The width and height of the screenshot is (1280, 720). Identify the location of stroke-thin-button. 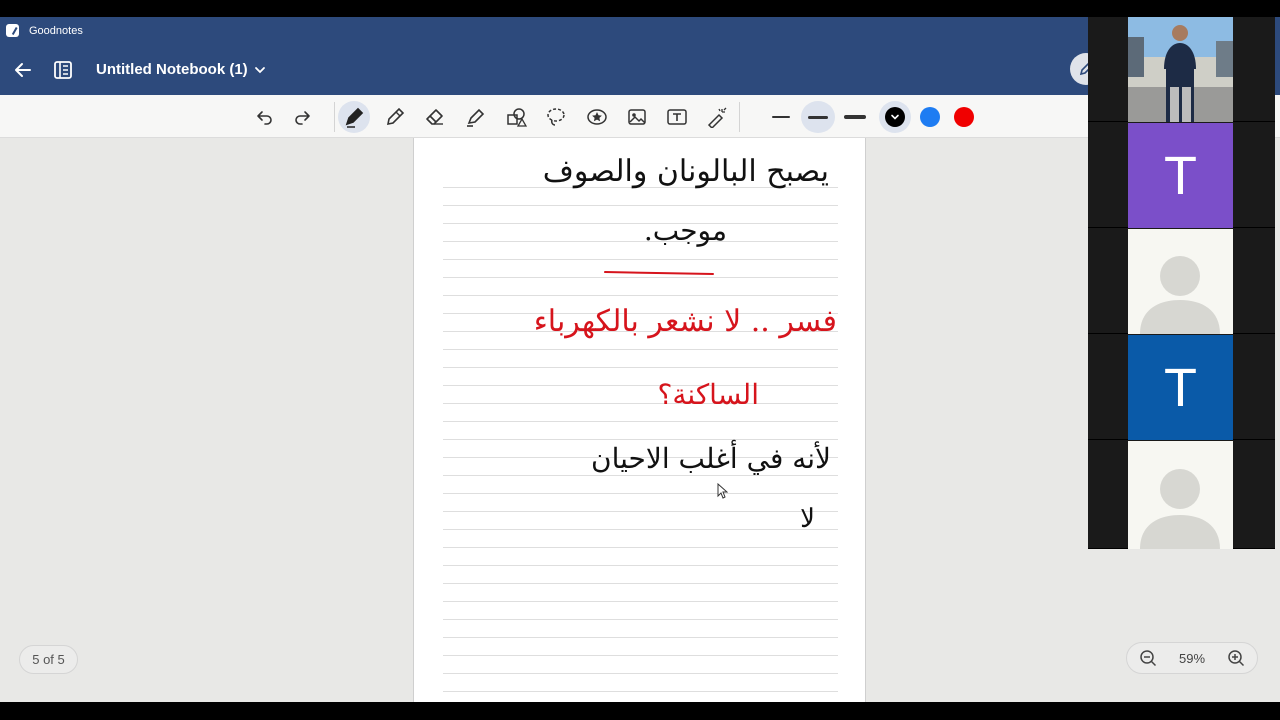
(781, 117).